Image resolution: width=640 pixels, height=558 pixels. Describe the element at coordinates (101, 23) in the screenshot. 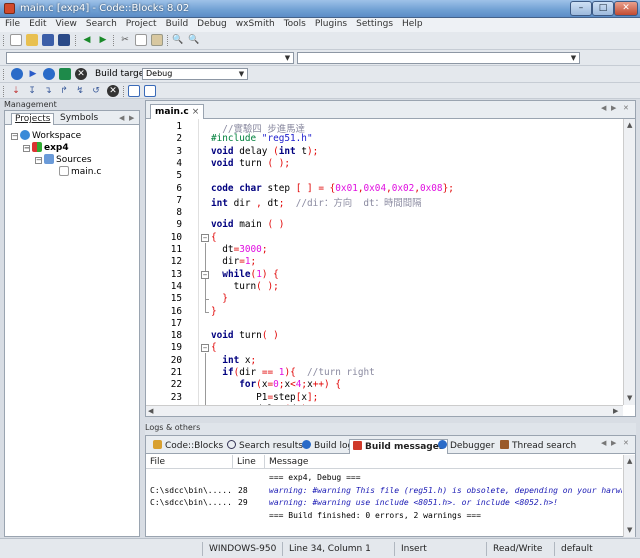

I see `menu-search: Search` at that location.